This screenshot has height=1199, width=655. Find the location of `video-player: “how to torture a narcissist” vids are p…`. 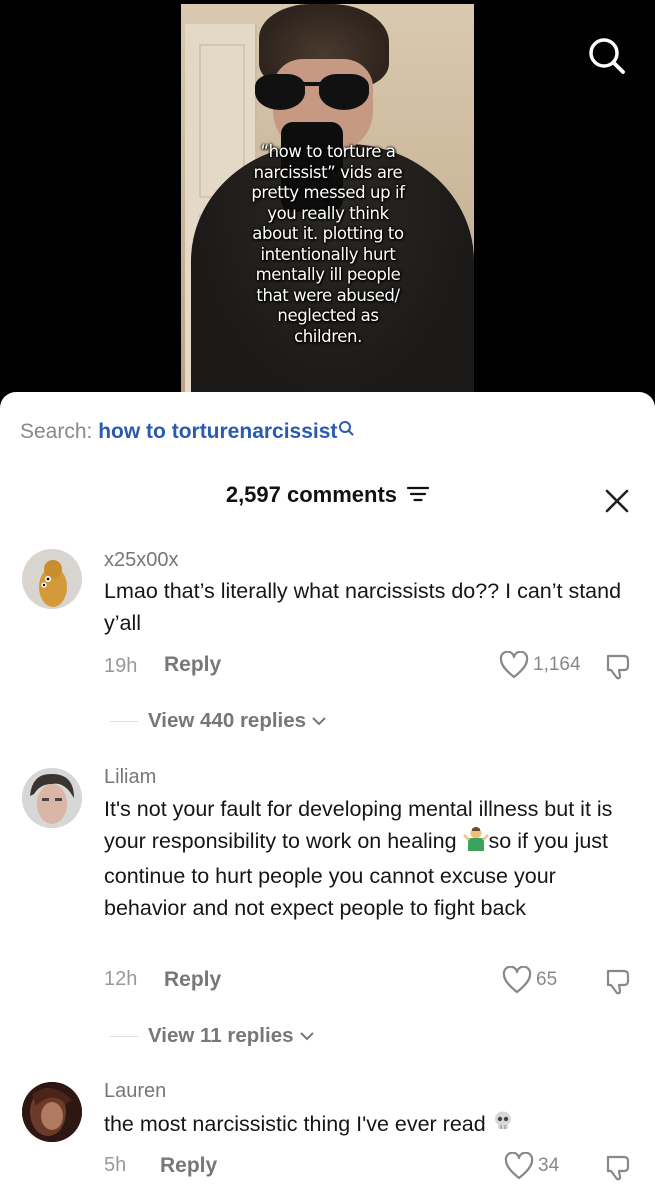

video-player: “how to torture a narcissist” vids are p… is located at coordinates (327, 204).